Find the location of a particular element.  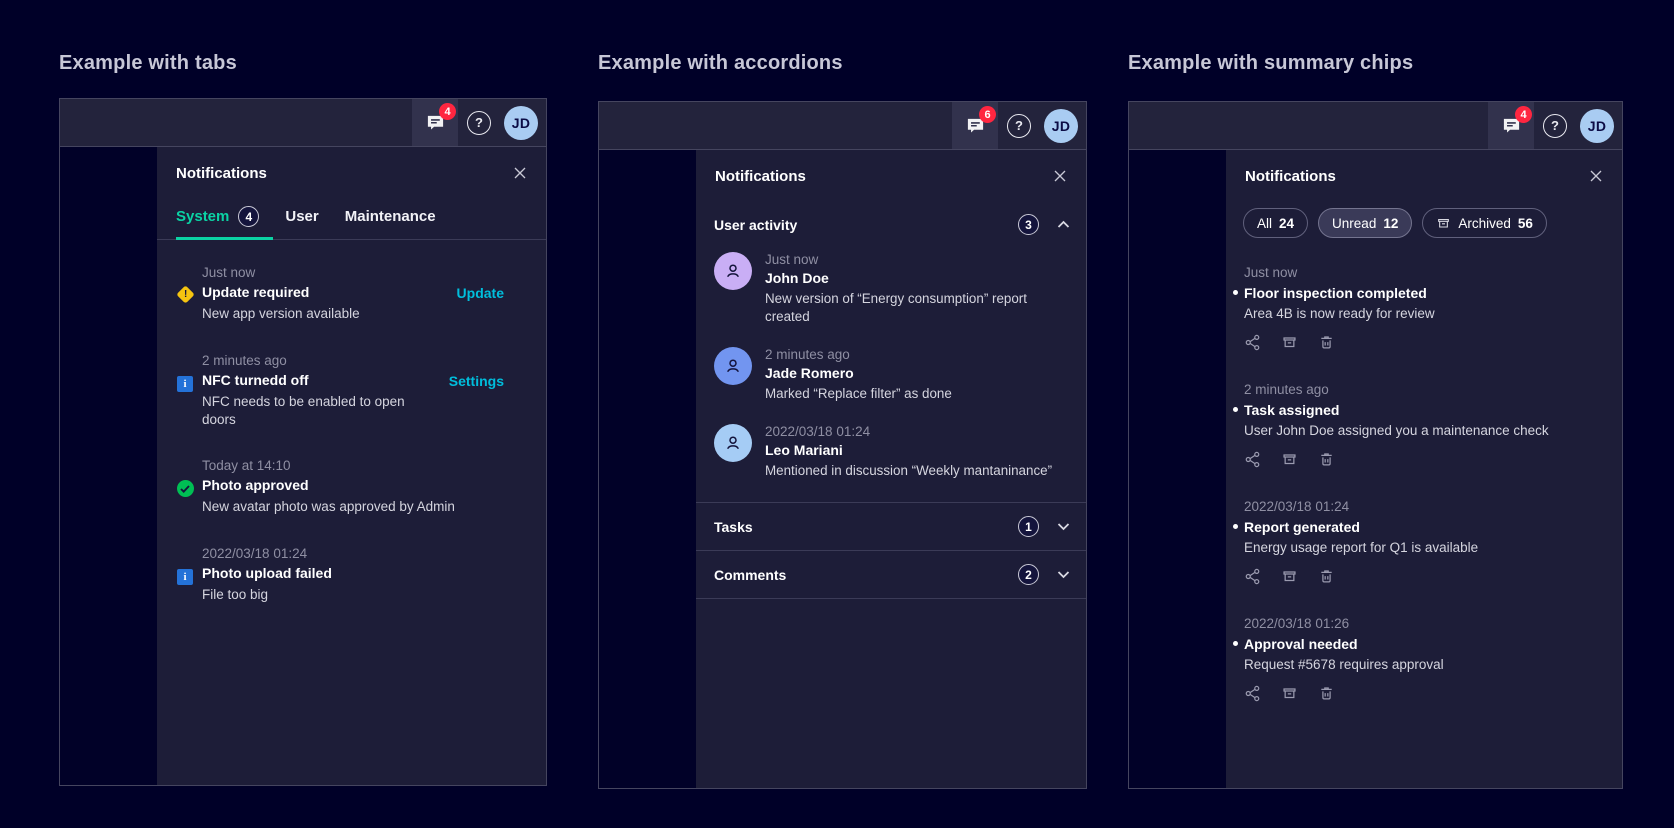

warning-icon: ! is located at coordinates (185, 294).